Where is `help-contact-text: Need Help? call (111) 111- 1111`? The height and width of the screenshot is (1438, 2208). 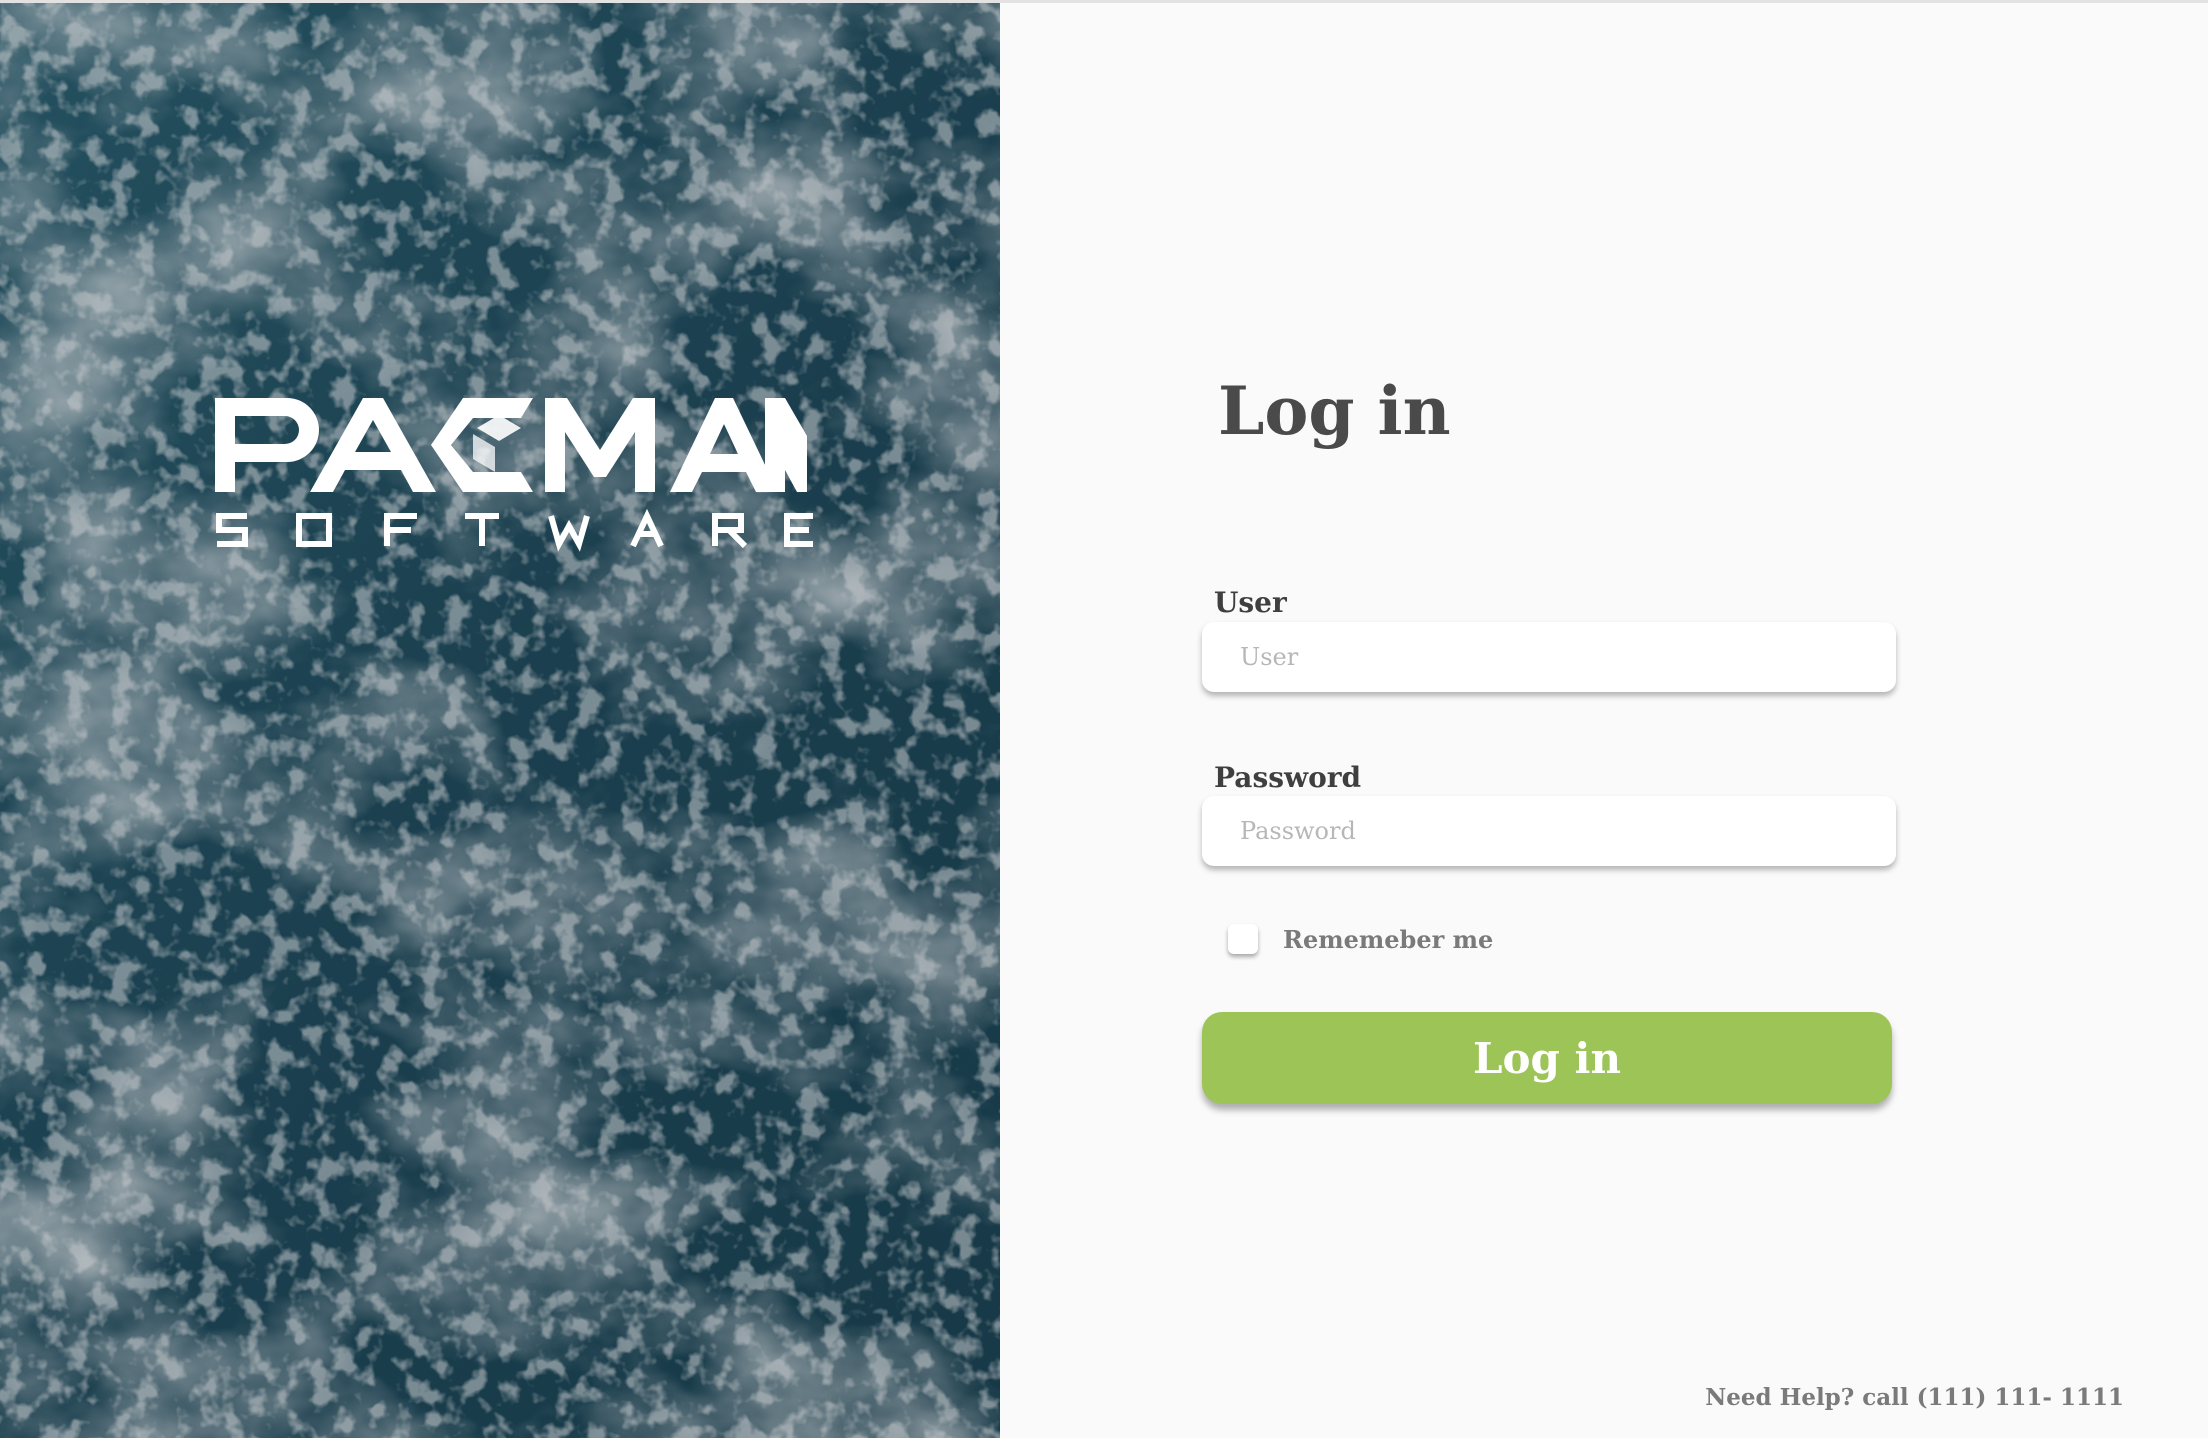 help-contact-text: Need Help? call (111) 111- 1111 is located at coordinates (1914, 1397).